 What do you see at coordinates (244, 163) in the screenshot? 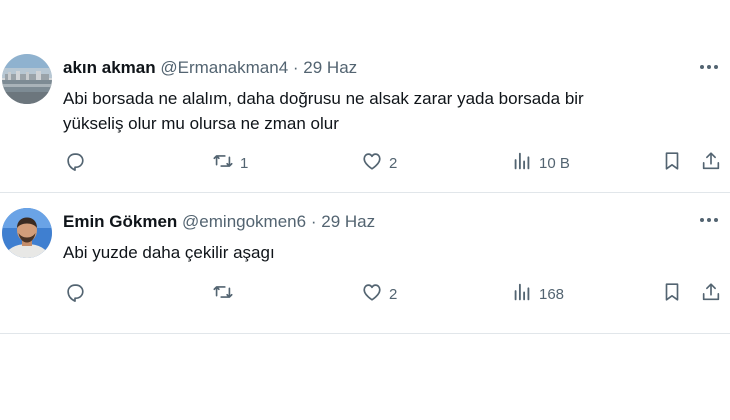
I see `retweet-count: 1` at bounding box center [244, 163].